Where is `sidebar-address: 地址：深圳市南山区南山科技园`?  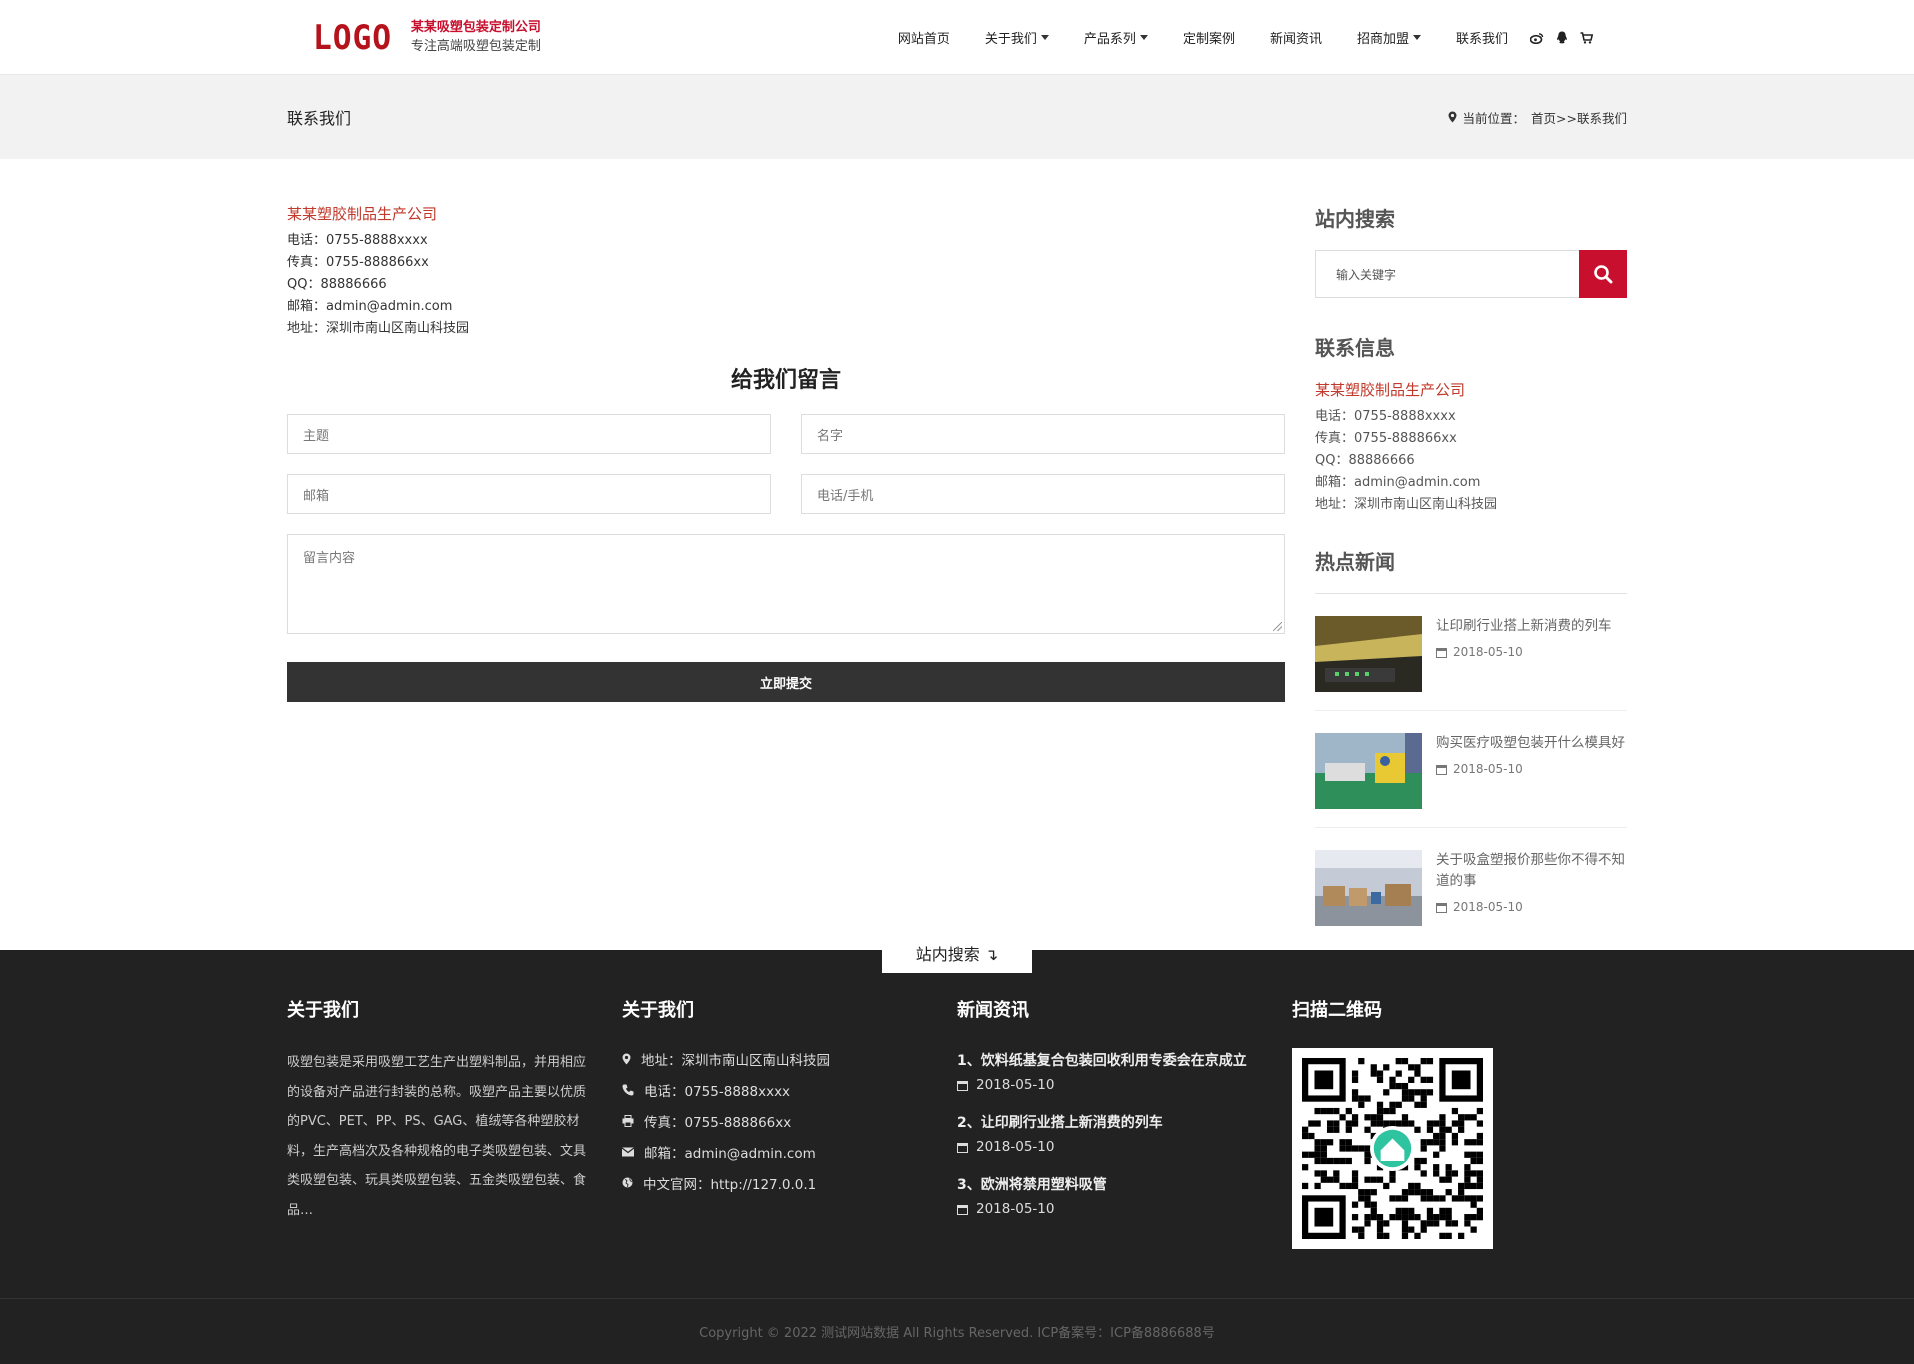 sidebar-address: 地址：深圳市南山区南山科技园 is located at coordinates (1406, 504).